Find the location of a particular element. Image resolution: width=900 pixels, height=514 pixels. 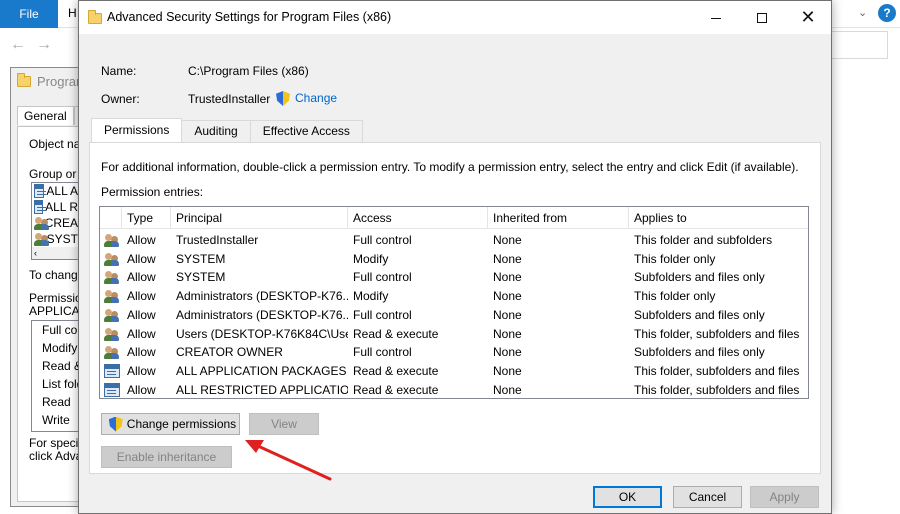

forward-arrow-icon: → is located at coordinates (49, 44).